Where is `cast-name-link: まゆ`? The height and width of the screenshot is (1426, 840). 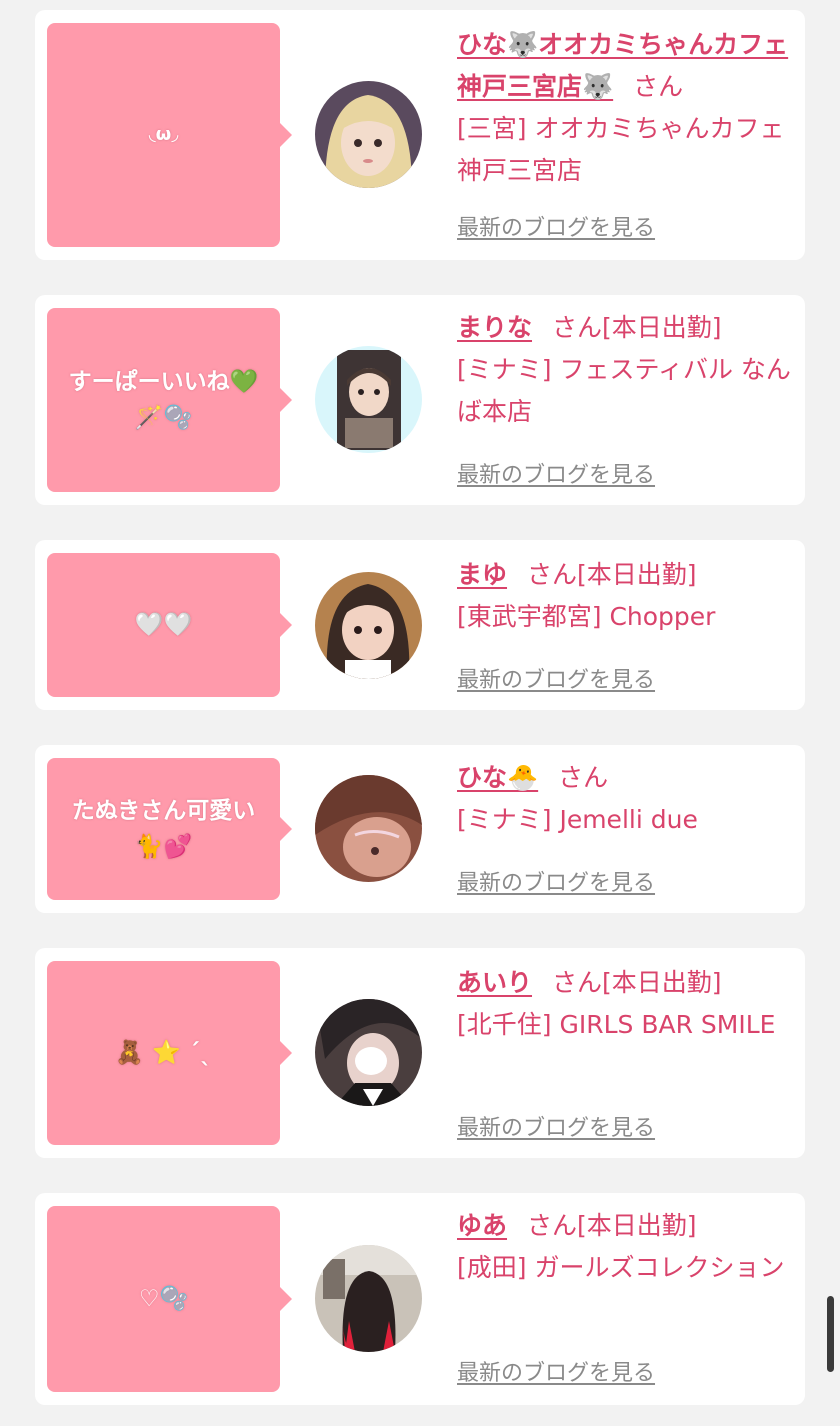
cast-name-link: まゆ is located at coordinates (482, 574).